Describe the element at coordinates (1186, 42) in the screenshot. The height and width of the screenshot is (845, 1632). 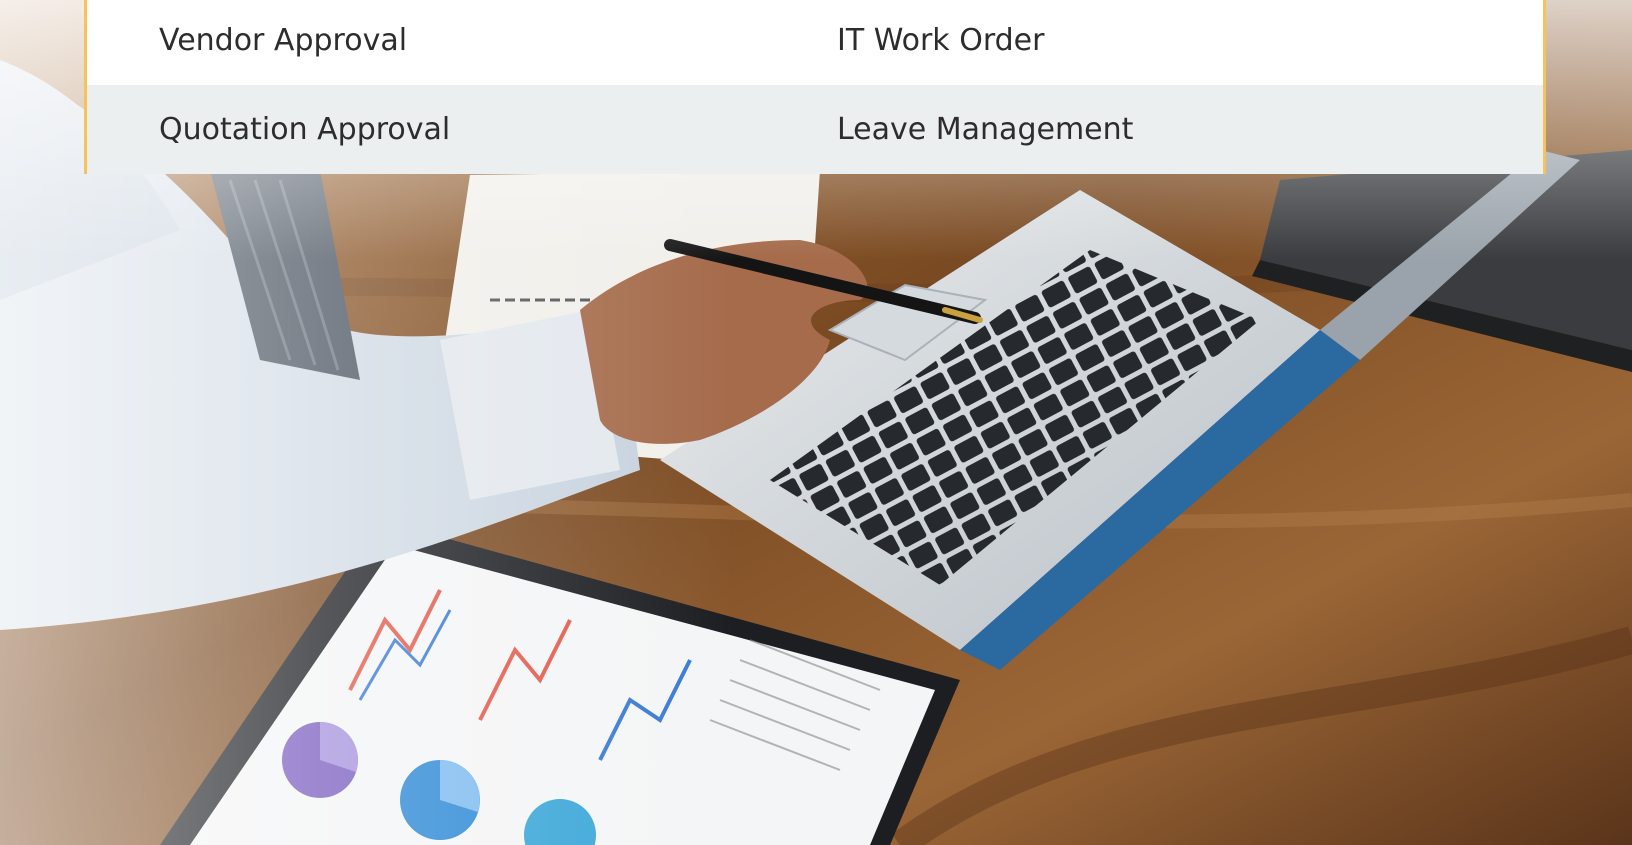
I see `service-it-work-order: IT Work Order` at that location.